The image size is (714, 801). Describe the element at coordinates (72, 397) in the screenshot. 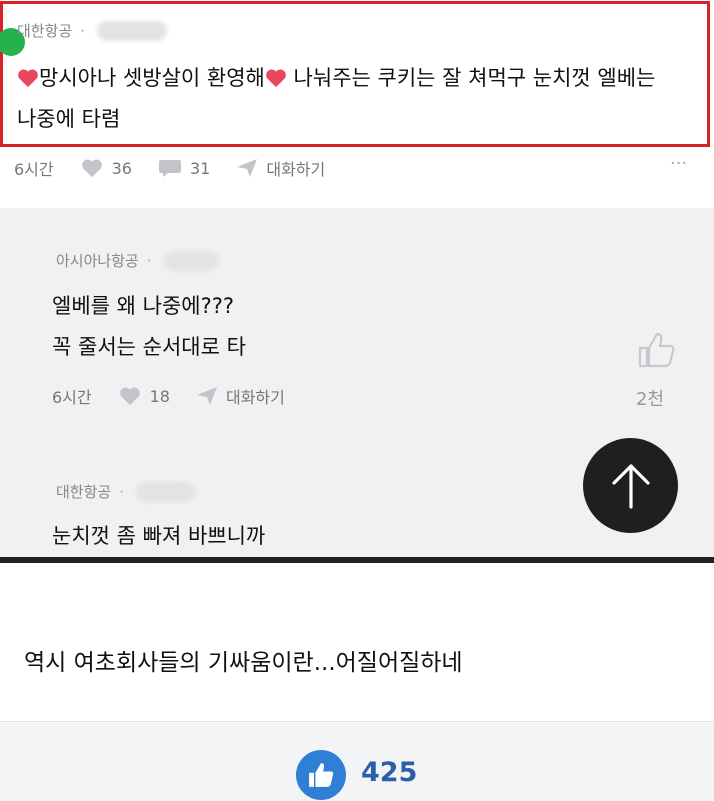

I see `reply-time: 6시간` at that location.